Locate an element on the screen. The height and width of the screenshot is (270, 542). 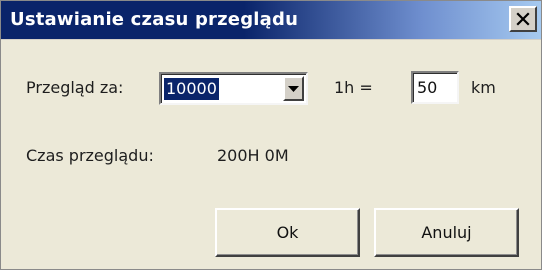
przeglad-combobox: 10000 is located at coordinates (233, 88).